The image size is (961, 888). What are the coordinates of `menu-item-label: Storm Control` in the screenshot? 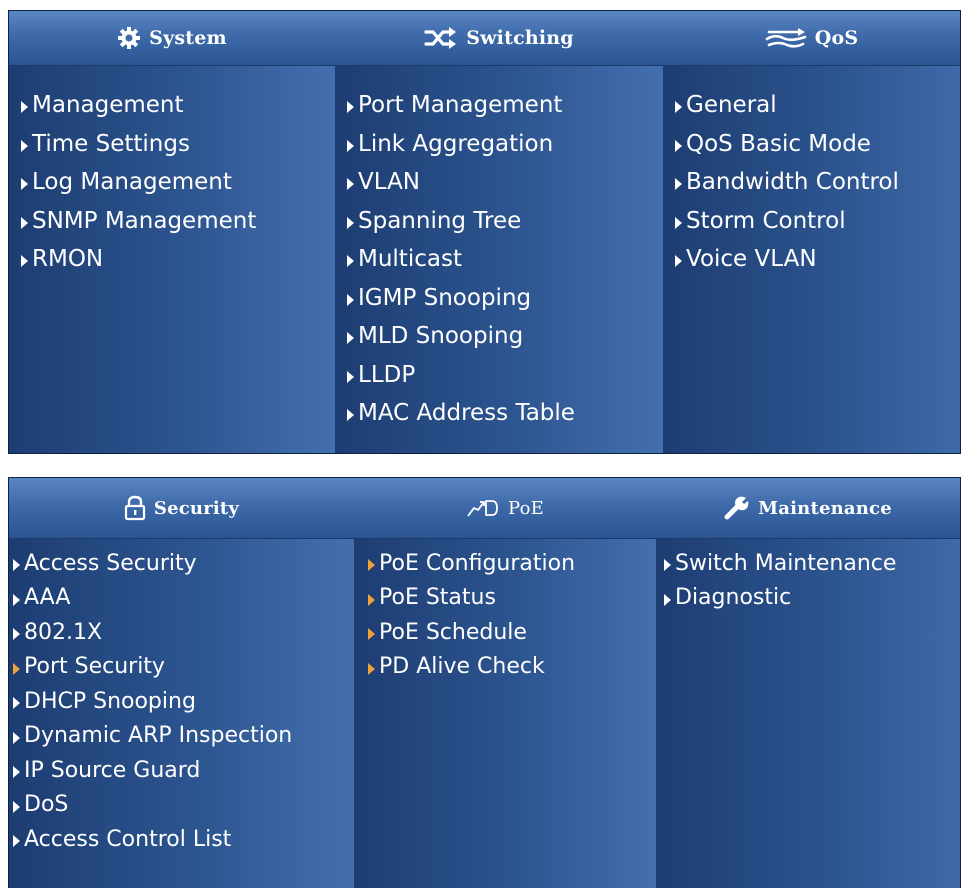 It's located at (766, 220).